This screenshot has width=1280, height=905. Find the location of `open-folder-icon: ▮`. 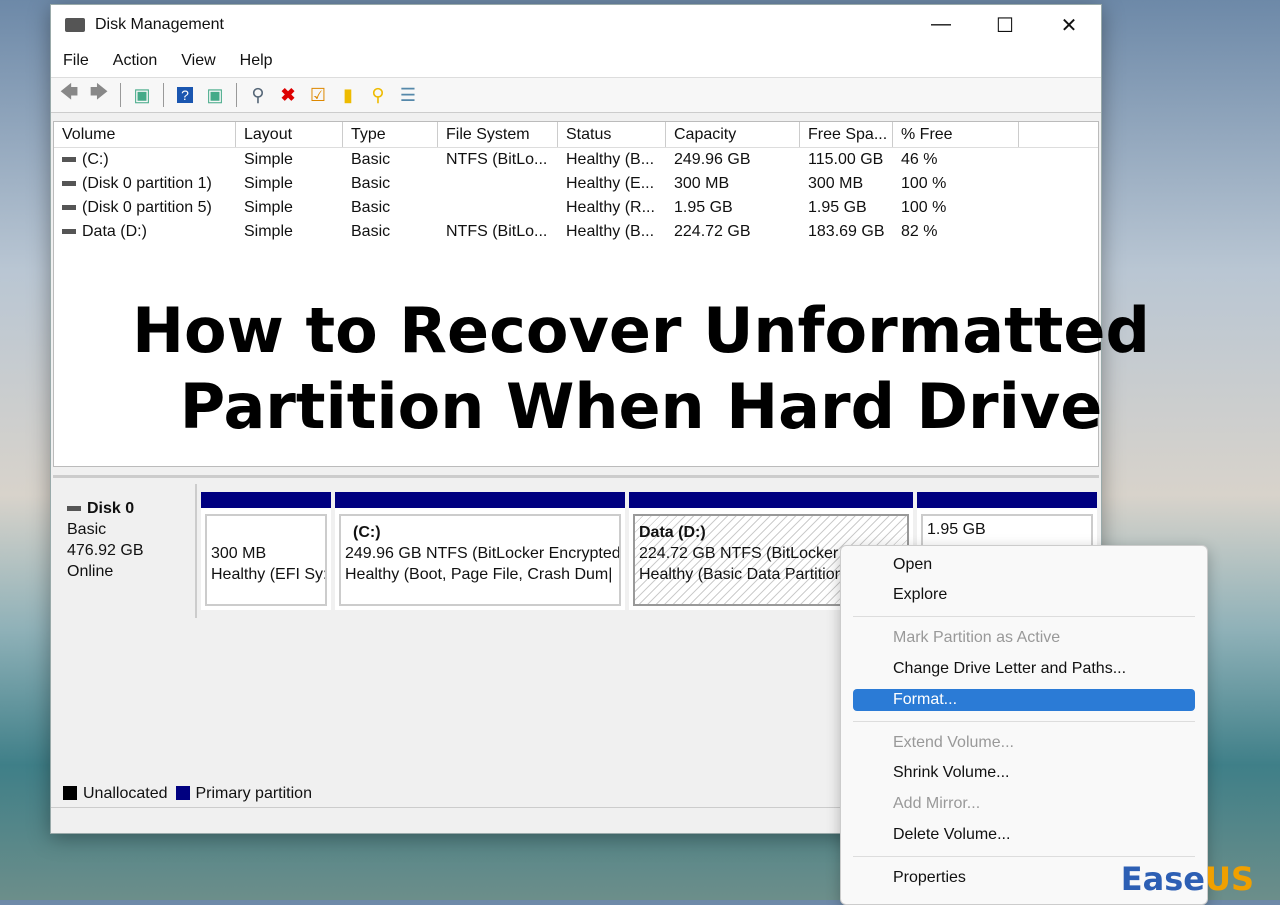

open-folder-icon: ▮ is located at coordinates (348, 95).